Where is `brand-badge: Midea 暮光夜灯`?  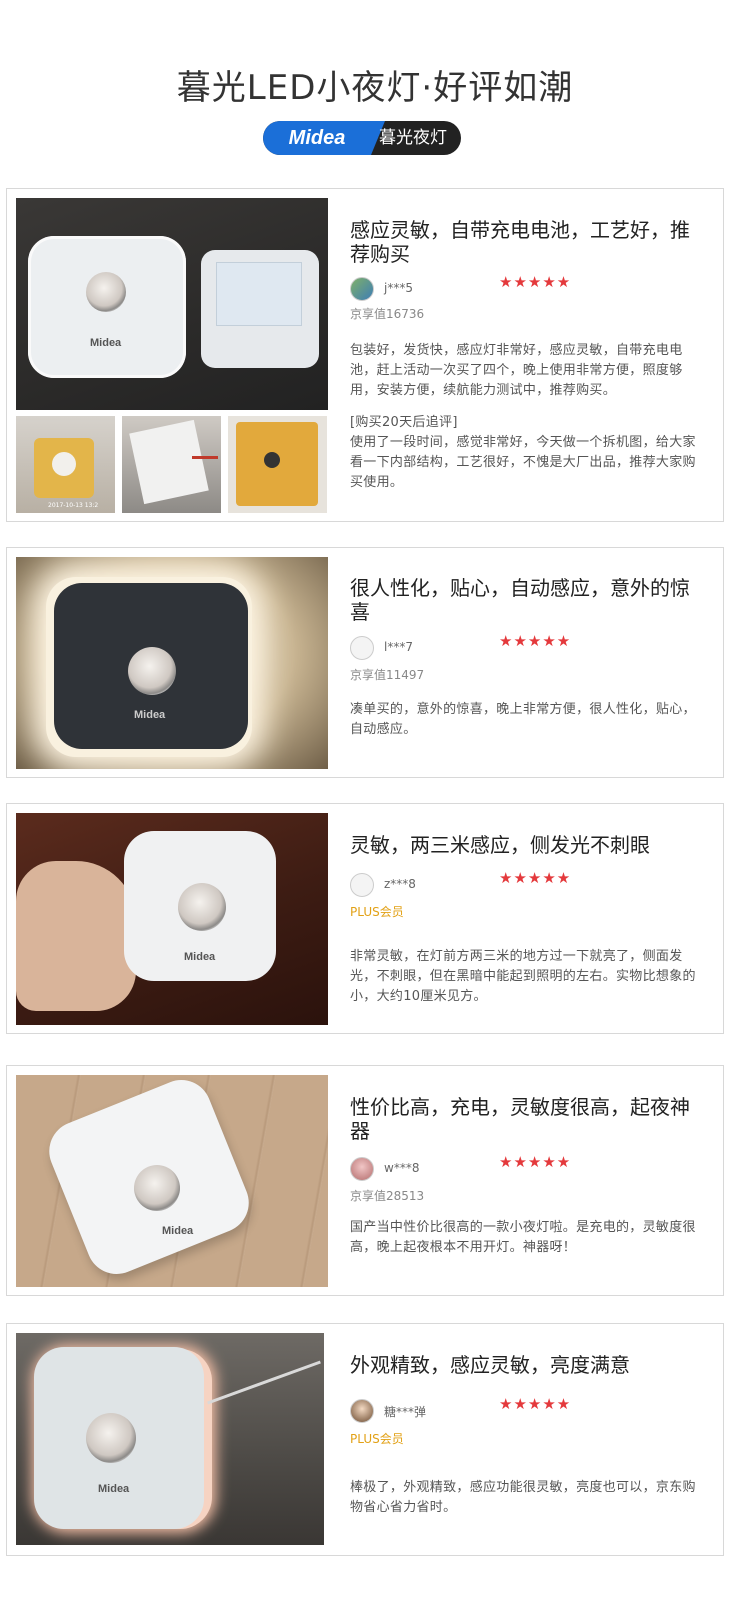
brand-badge: Midea 暮光夜灯 is located at coordinates (362, 138).